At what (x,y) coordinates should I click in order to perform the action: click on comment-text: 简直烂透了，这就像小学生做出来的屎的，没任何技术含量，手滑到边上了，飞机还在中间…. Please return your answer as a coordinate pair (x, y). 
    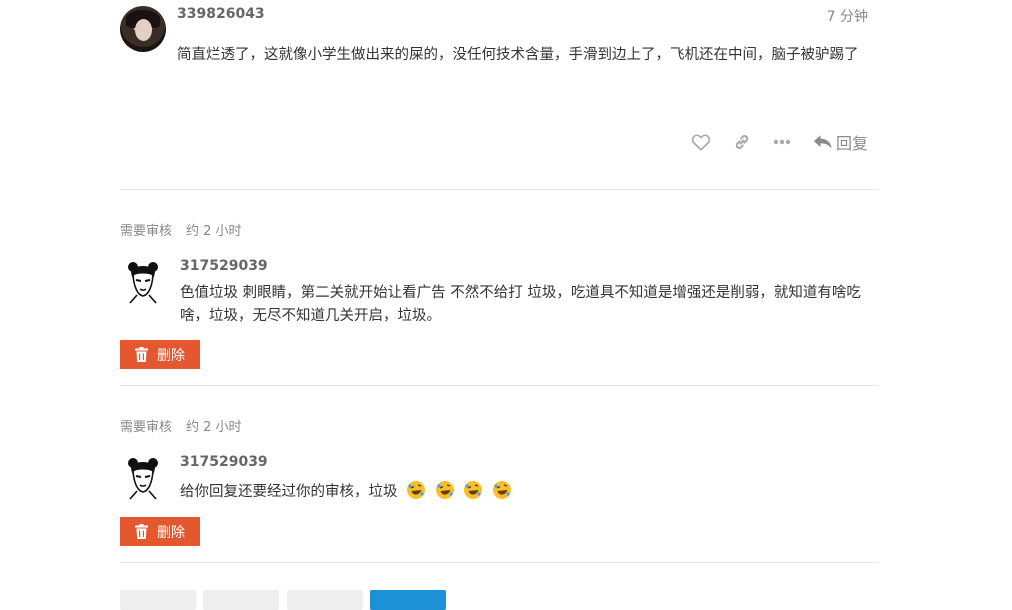
    Looking at the image, I should click on (518, 55).